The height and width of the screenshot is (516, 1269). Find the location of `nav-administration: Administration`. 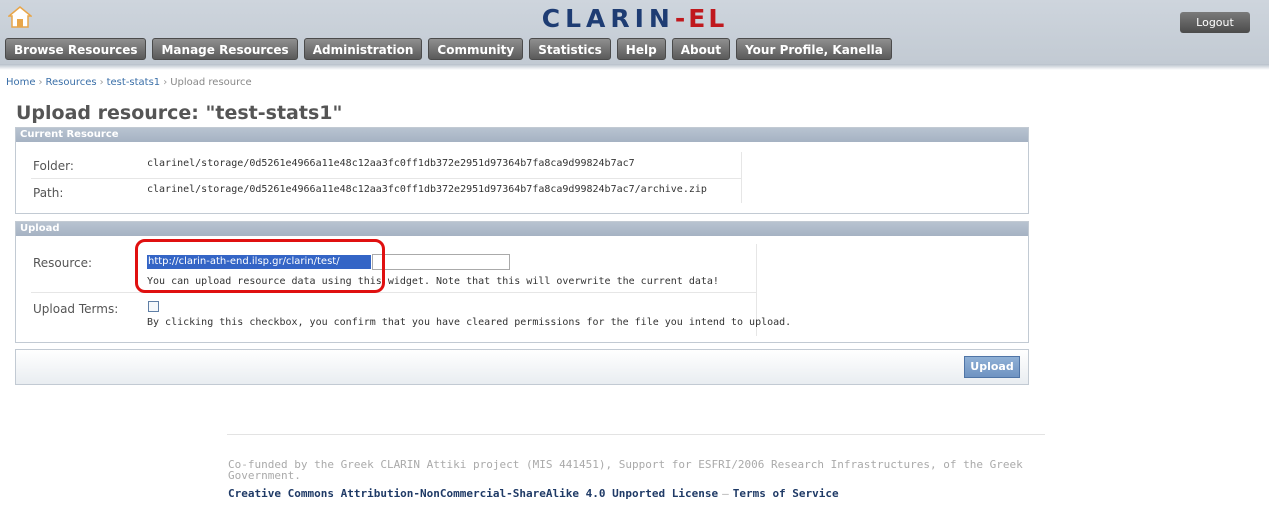

nav-administration: Administration is located at coordinates (363, 49).